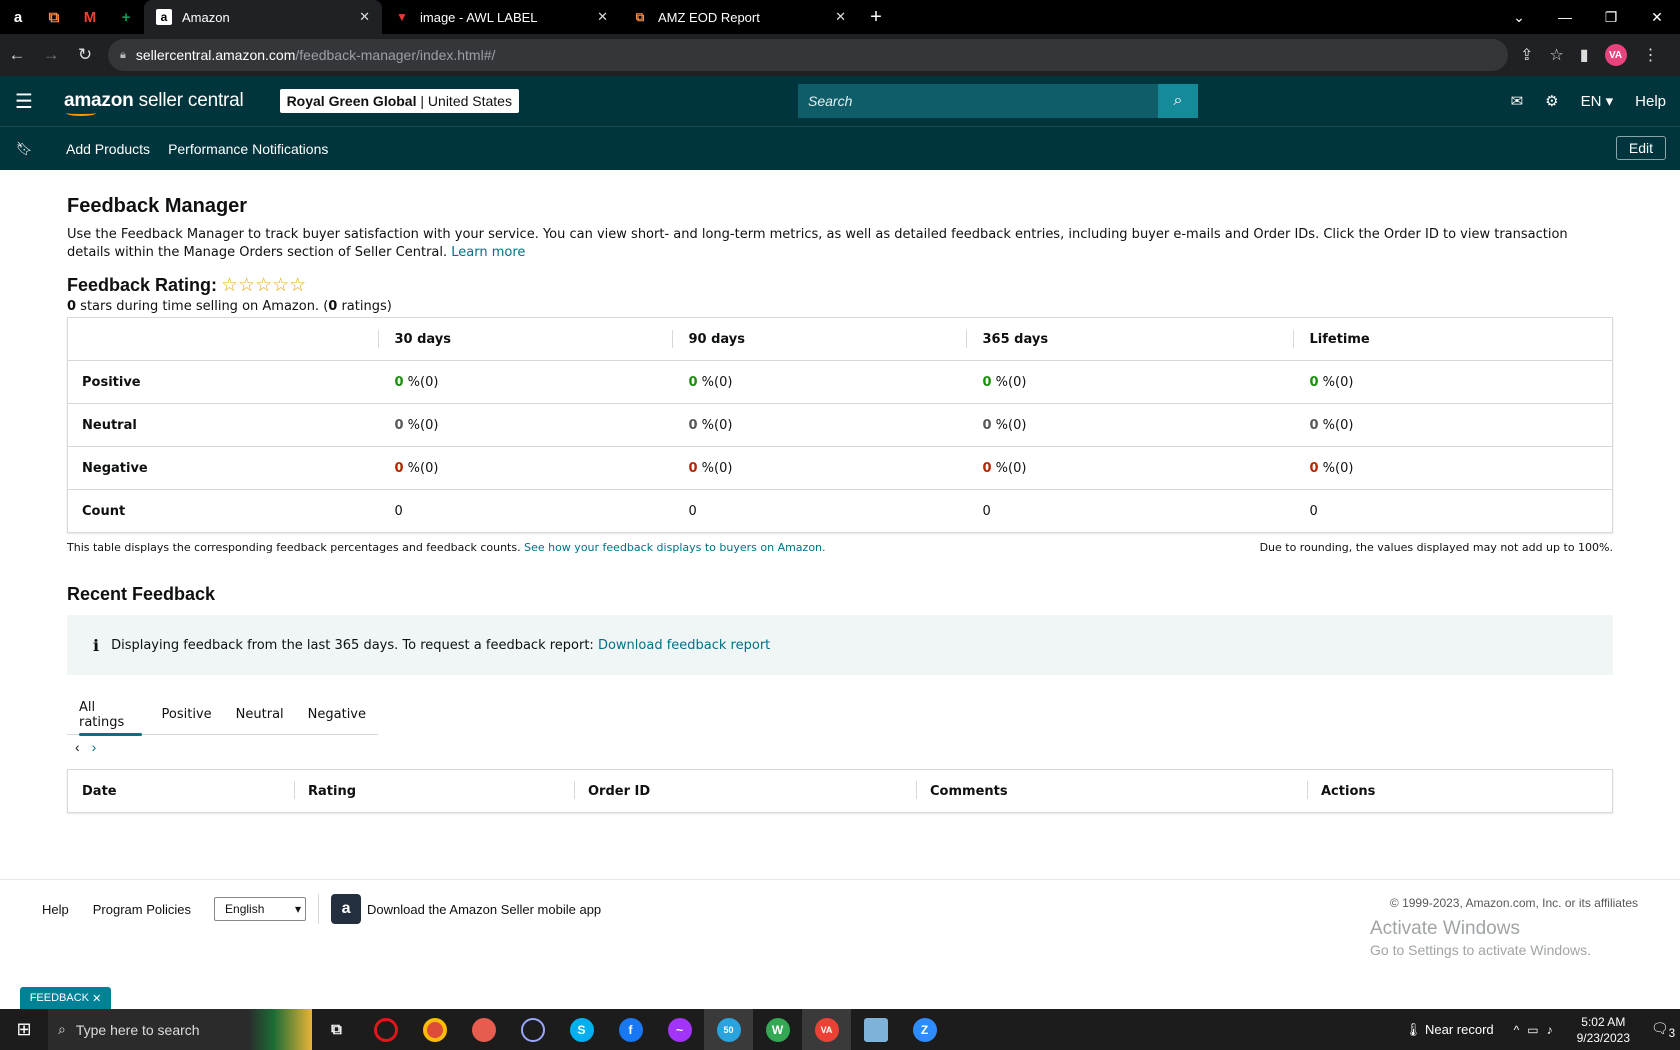 Image resolution: width=1680 pixels, height=1050 pixels. What do you see at coordinates (24, 149) in the screenshot?
I see `bookmark-icon: 🔖︎` at bounding box center [24, 149].